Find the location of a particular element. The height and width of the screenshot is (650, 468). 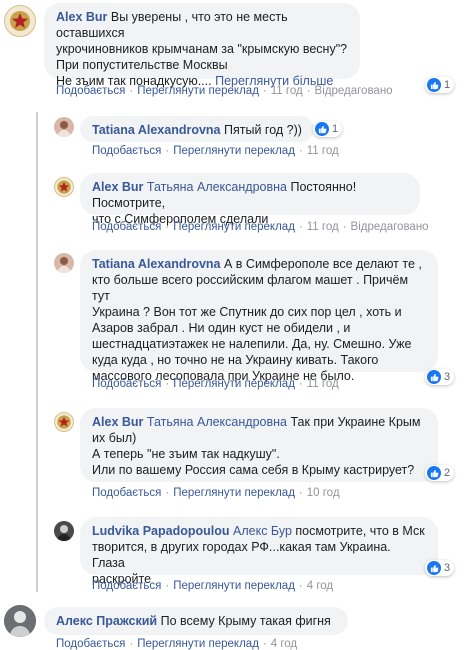

comment-author: Алекс Пражский is located at coordinates (106, 621).